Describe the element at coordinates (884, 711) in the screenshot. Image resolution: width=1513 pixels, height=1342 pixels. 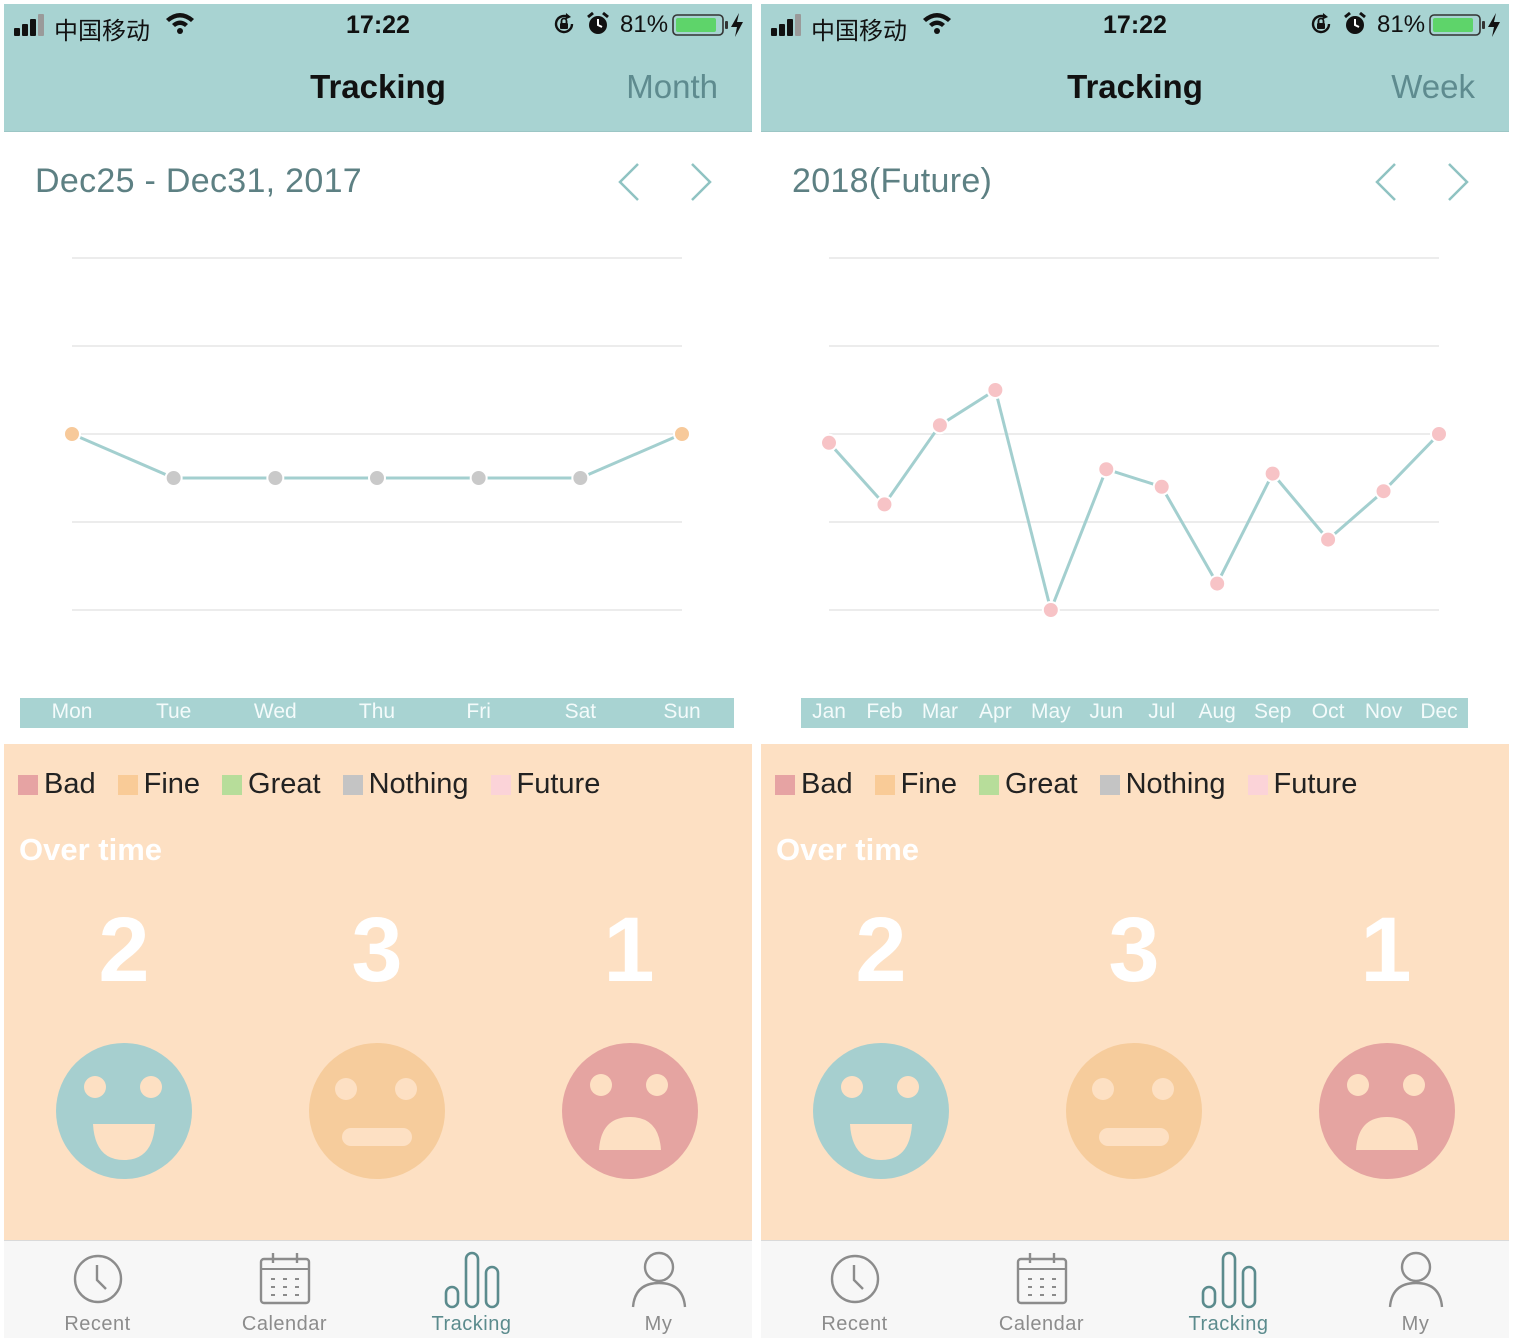
I see `x-tick-label: Feb` at that location.